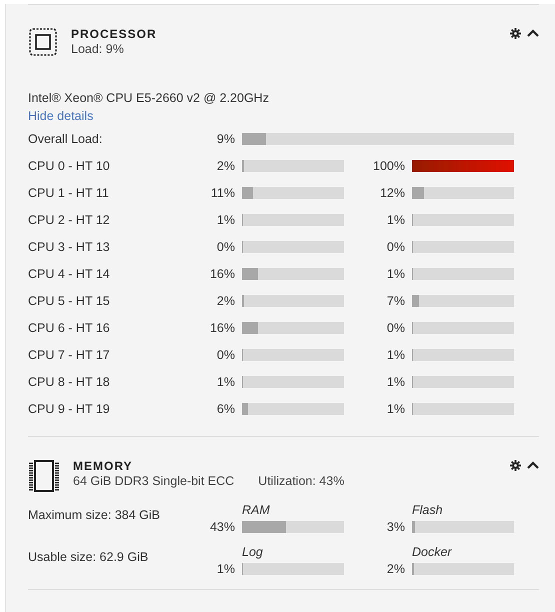  I want to click on load-percent: 9%, so click(225, 139).